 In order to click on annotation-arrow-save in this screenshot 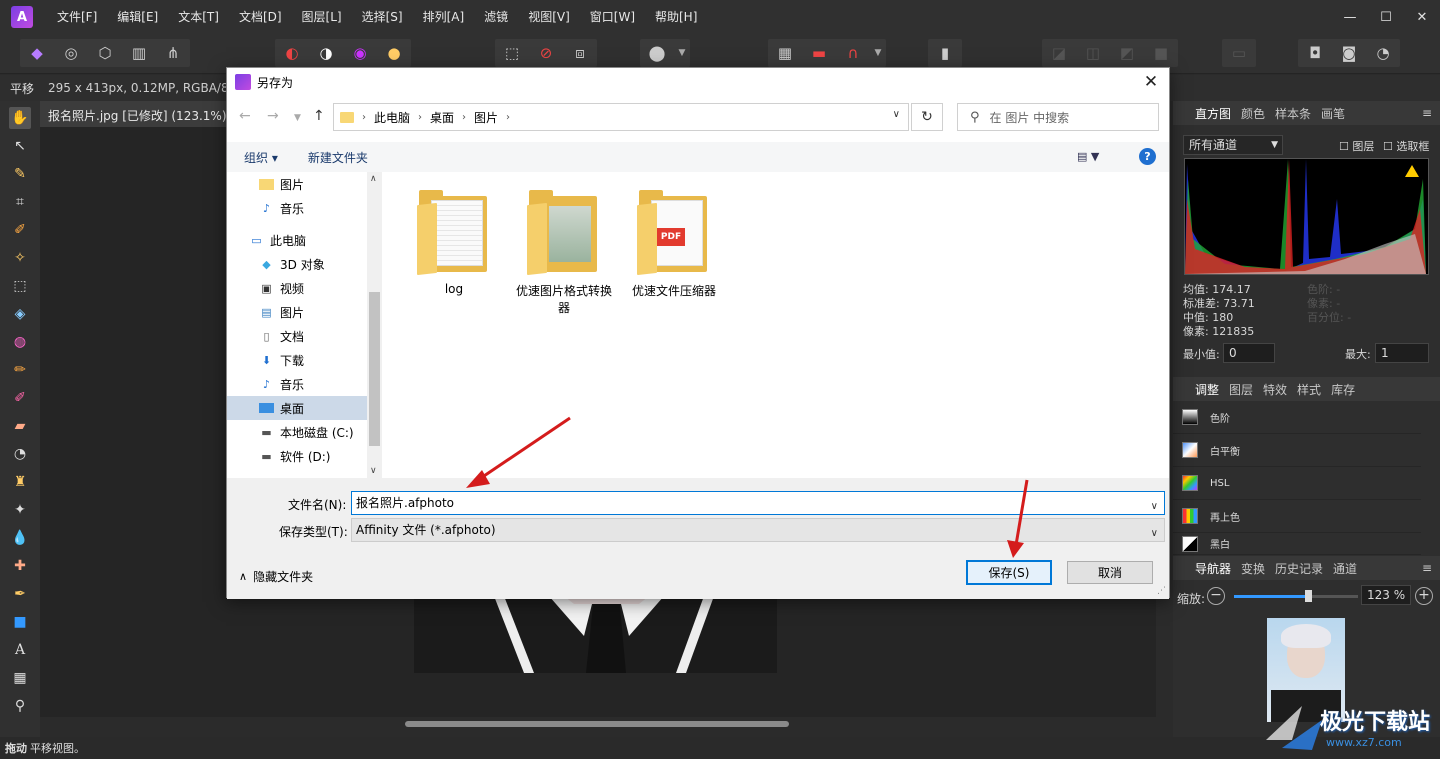, I will do `click(1018, 518)`.